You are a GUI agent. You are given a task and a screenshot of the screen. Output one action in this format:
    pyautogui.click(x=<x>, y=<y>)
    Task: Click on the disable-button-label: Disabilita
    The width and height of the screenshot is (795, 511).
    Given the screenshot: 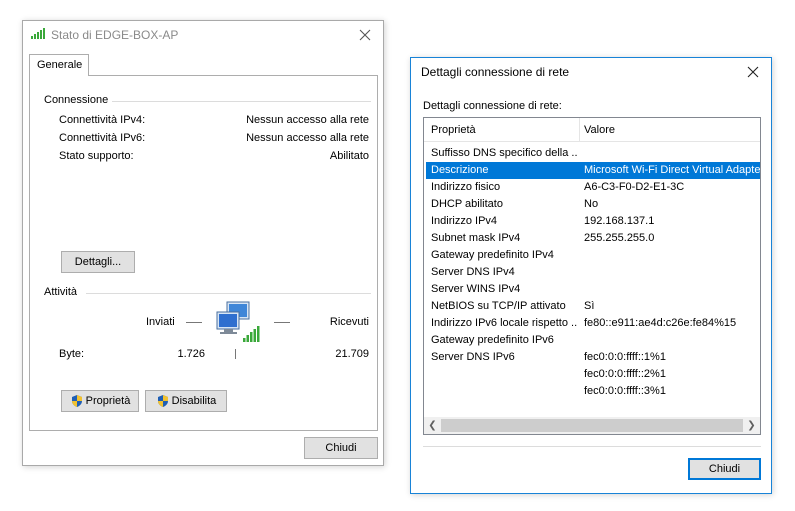 What is the action you would take?
    pyautogui.click(x=194, y=401)
    